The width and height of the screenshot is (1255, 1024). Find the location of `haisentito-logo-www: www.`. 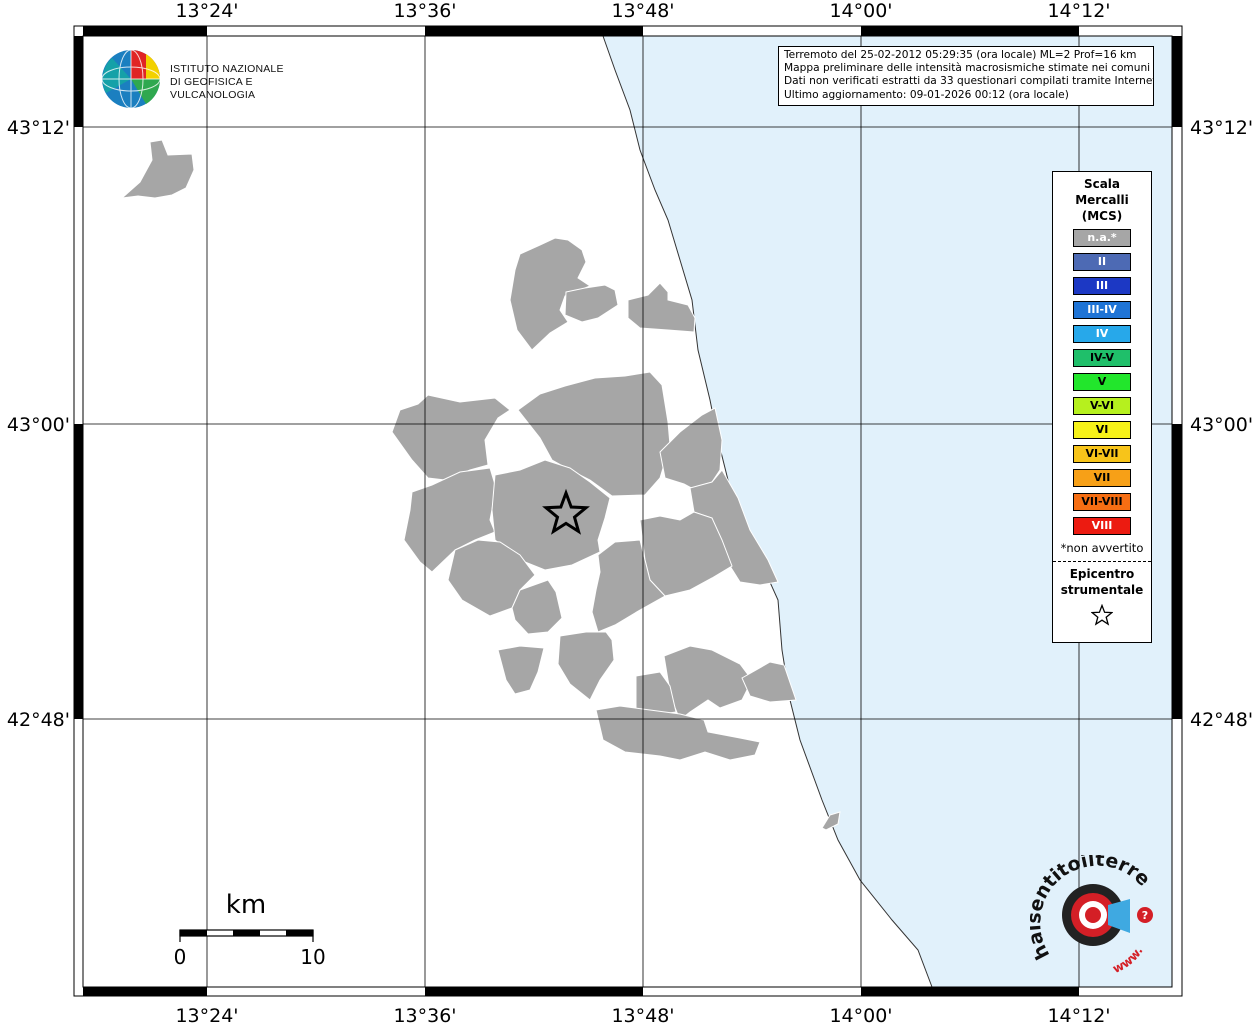

haisentito-logo-www: www. is located at coordinates (1127, 960).